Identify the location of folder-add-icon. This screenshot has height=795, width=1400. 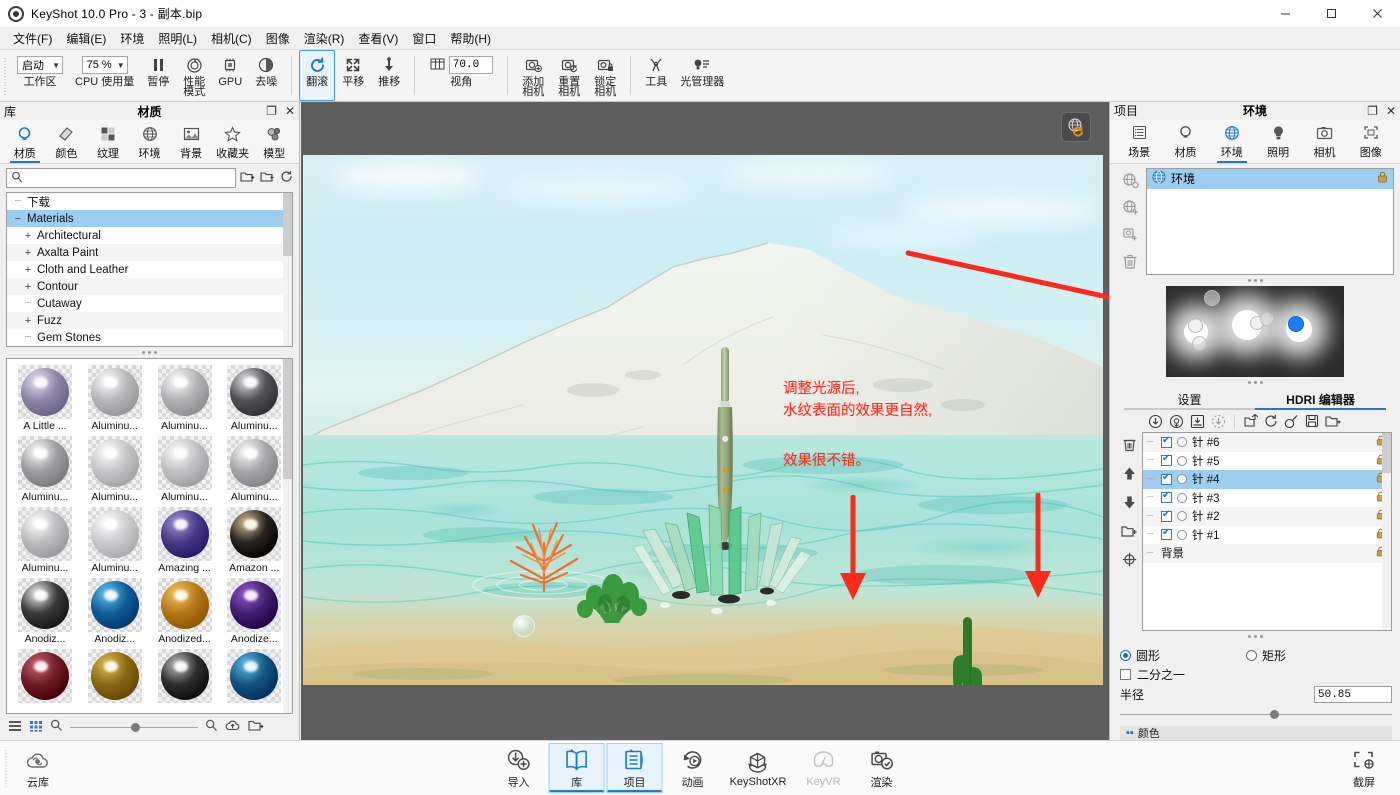
(1129, 532).